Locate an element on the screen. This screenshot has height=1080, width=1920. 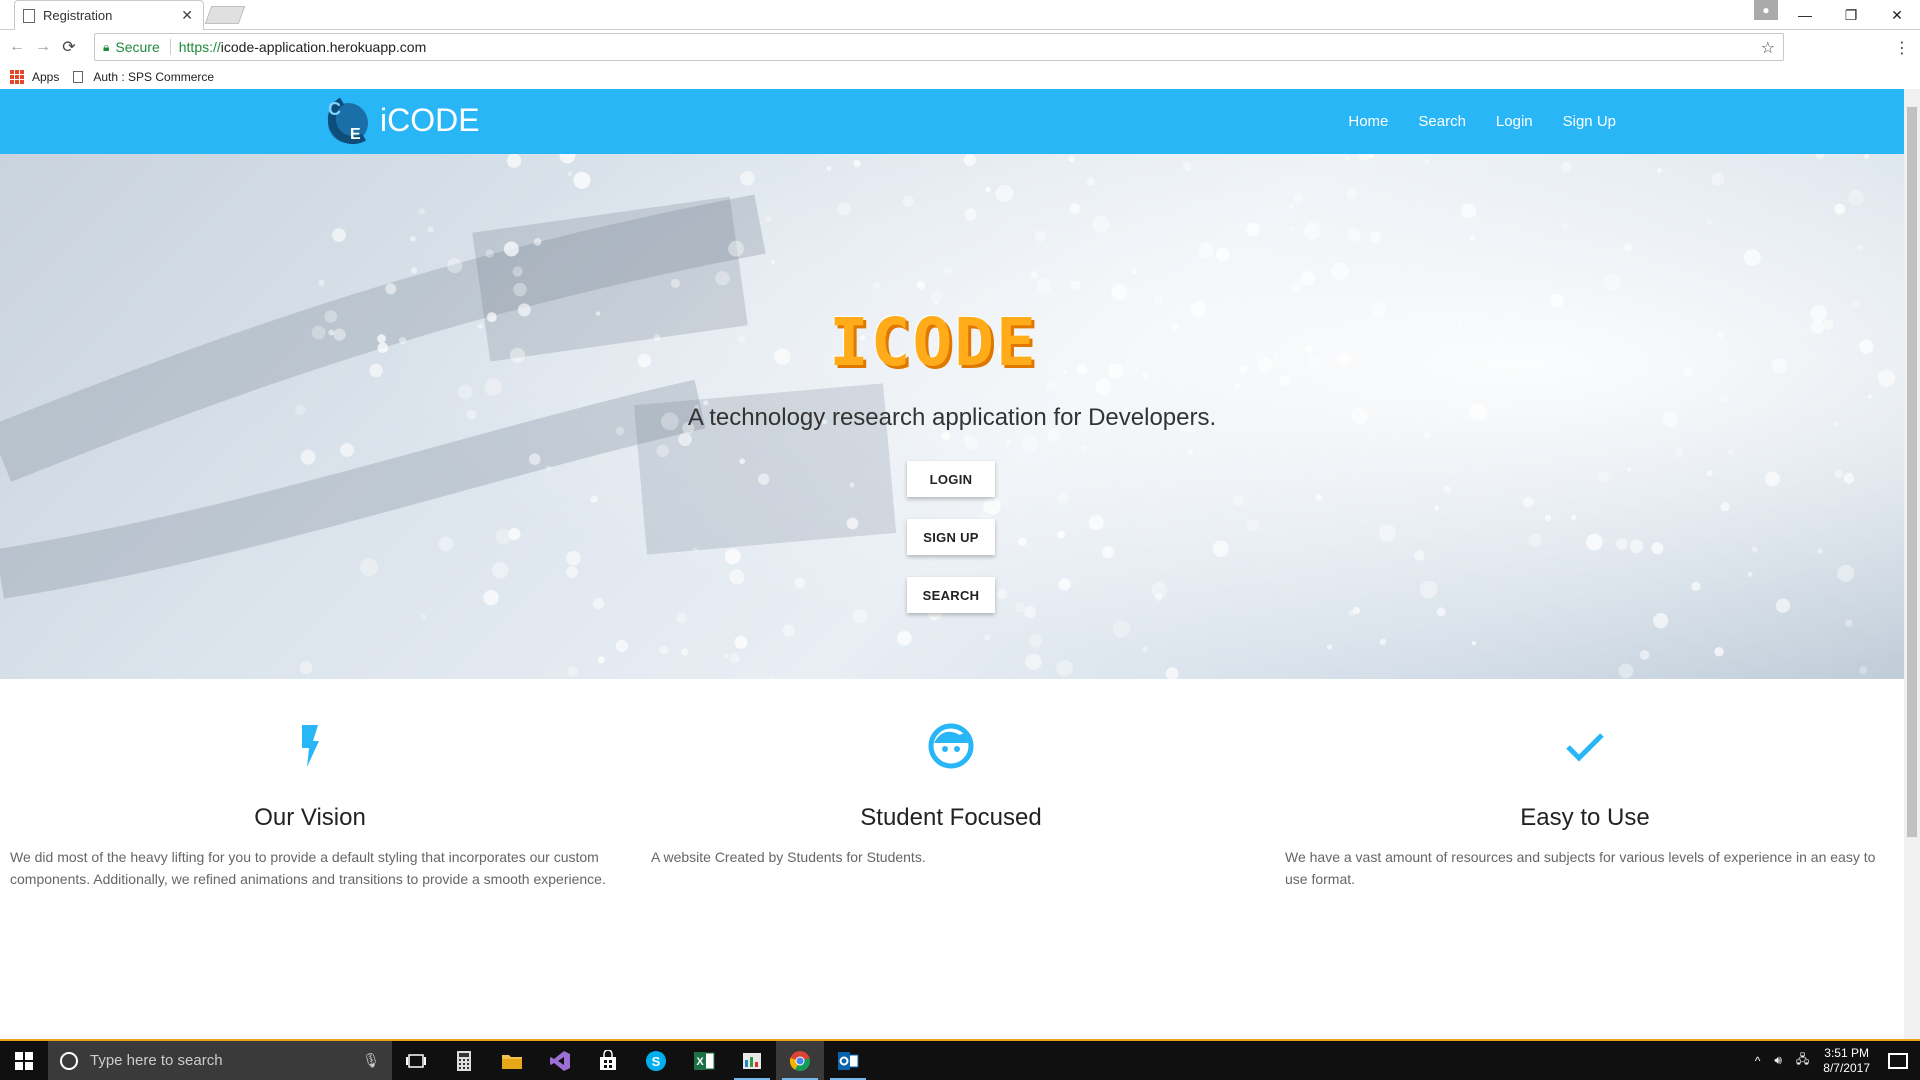
chrome-icon is located at coordinates (800, 1060).